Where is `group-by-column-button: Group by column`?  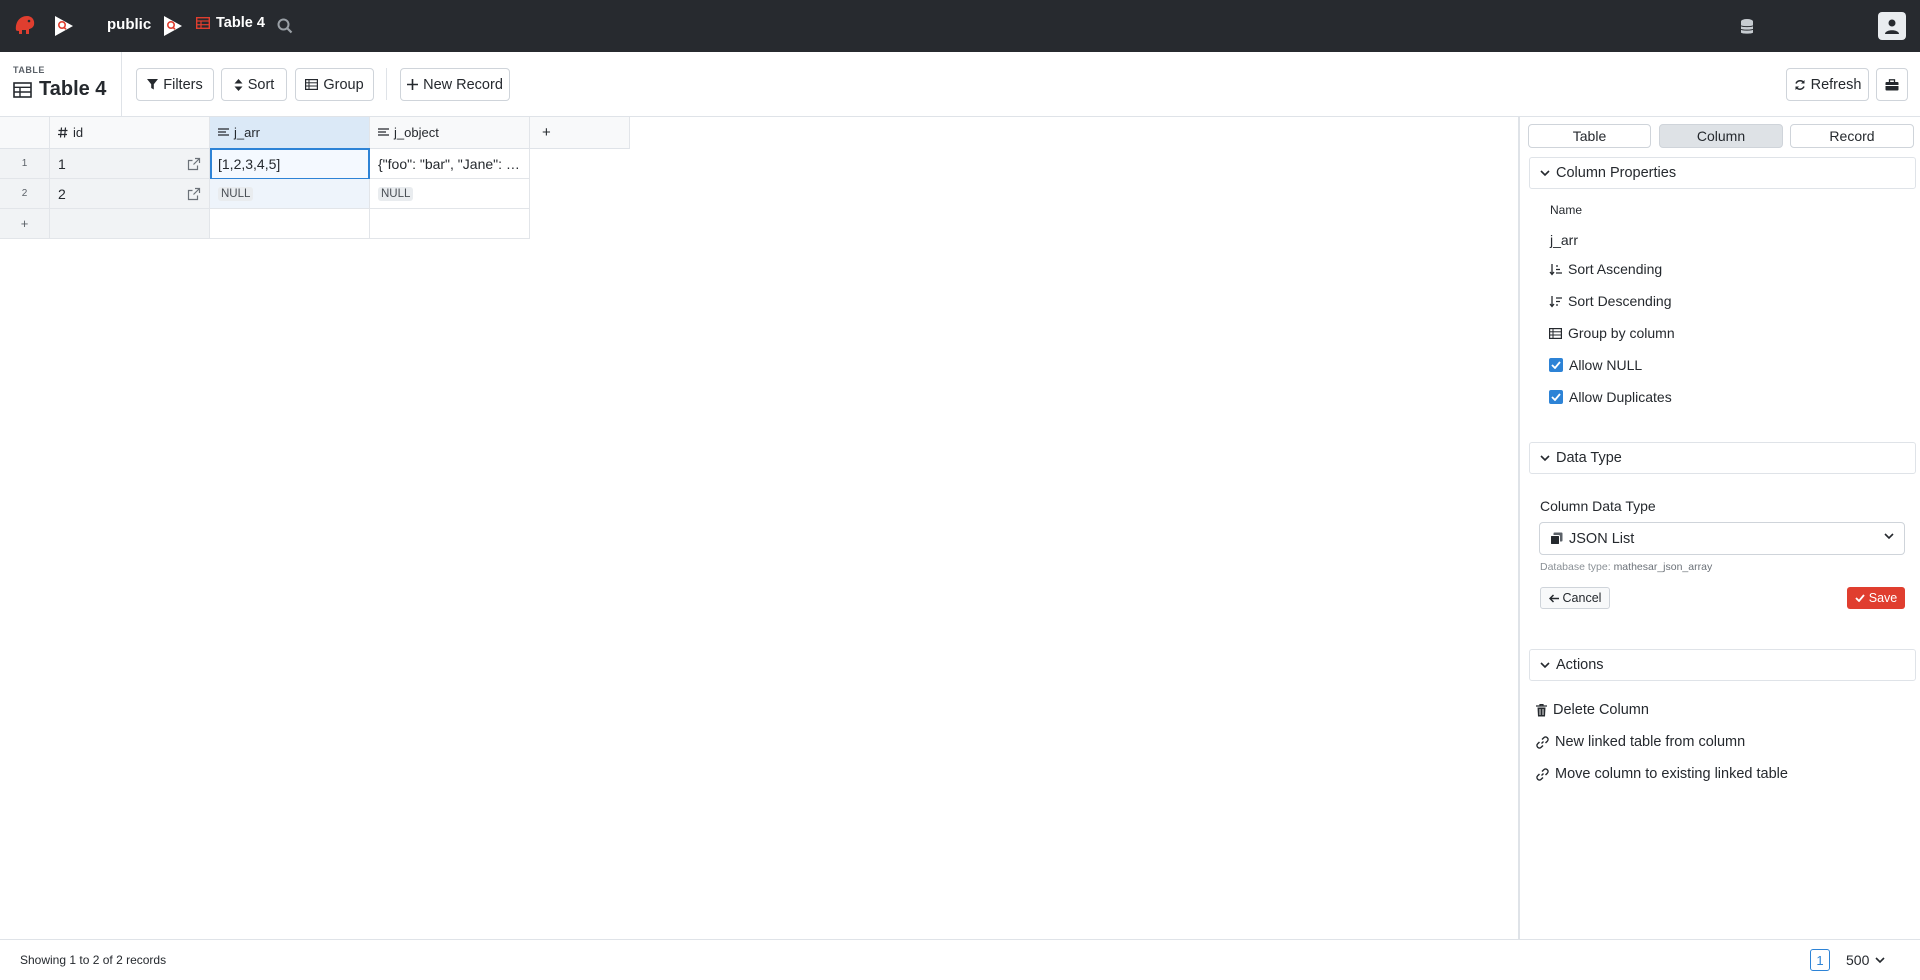 group-by-column-button: Group by column is located at coordinates (1612, 333).